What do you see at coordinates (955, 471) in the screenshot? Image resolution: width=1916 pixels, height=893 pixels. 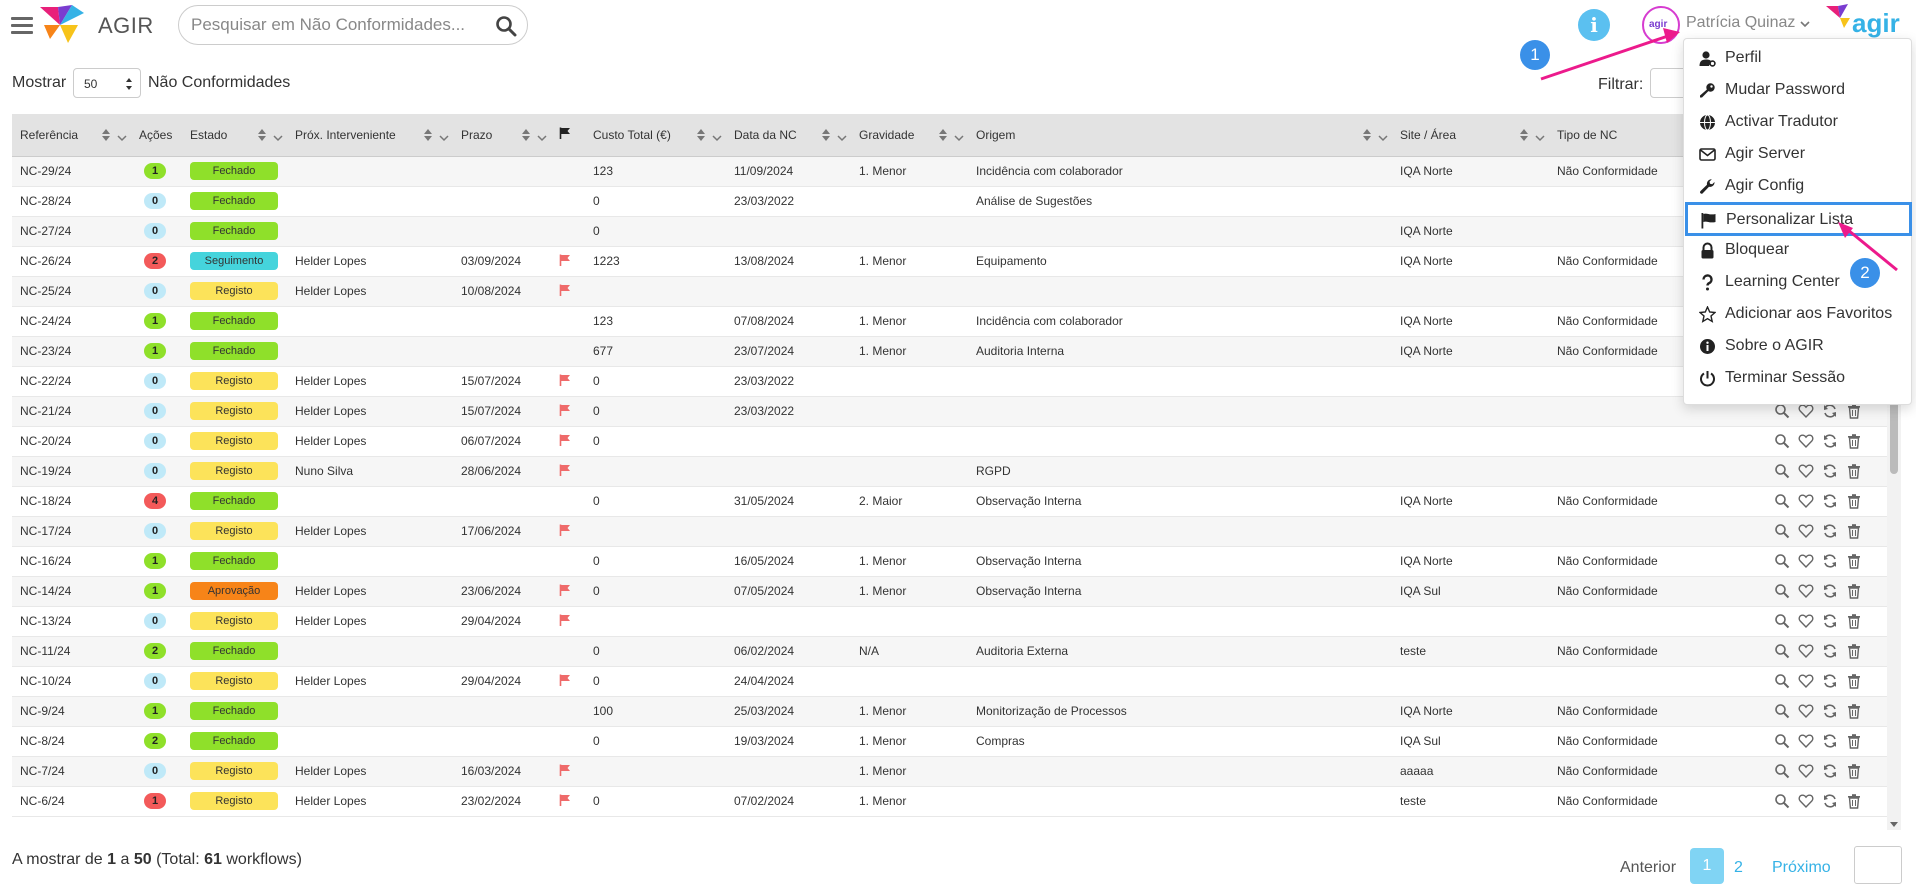 I see `table-row: NC-19/24 0 Registo Nuno Silva 28/06/2024 RGPD` at bounding box center [955, 471].